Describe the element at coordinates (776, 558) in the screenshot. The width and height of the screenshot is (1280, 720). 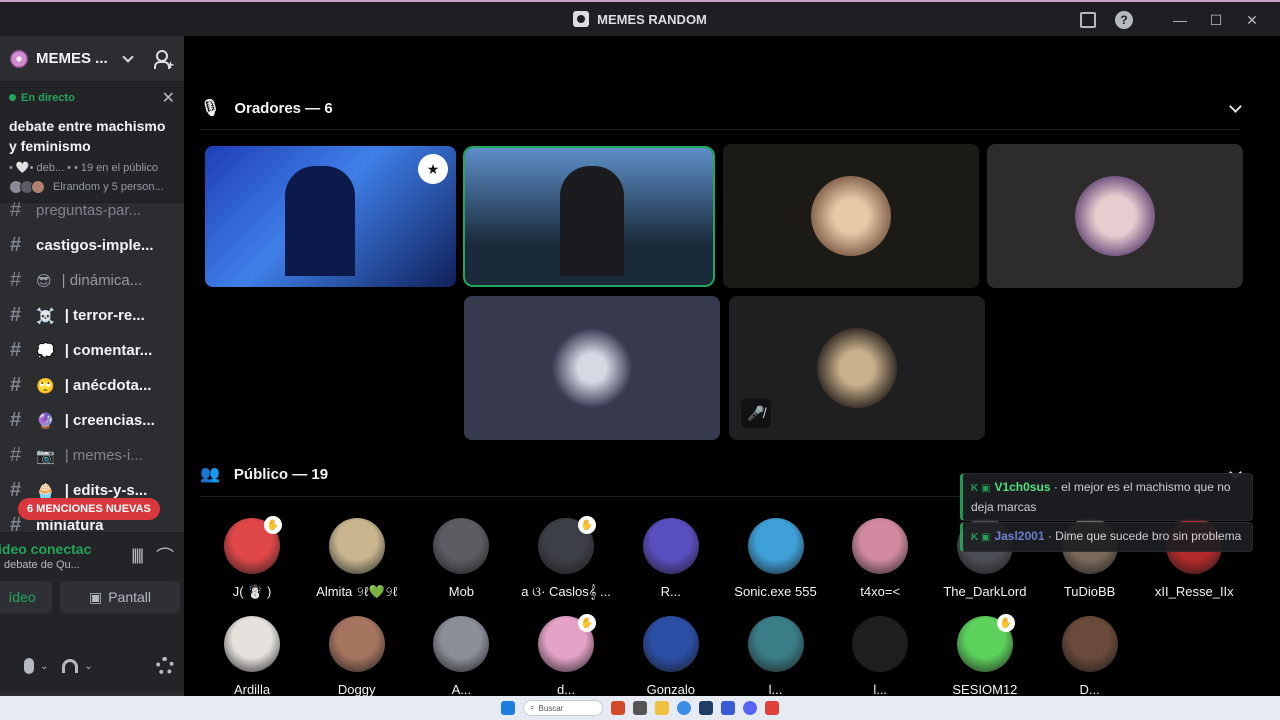
I see `audience-member: Sonic.exe 555` at that location.